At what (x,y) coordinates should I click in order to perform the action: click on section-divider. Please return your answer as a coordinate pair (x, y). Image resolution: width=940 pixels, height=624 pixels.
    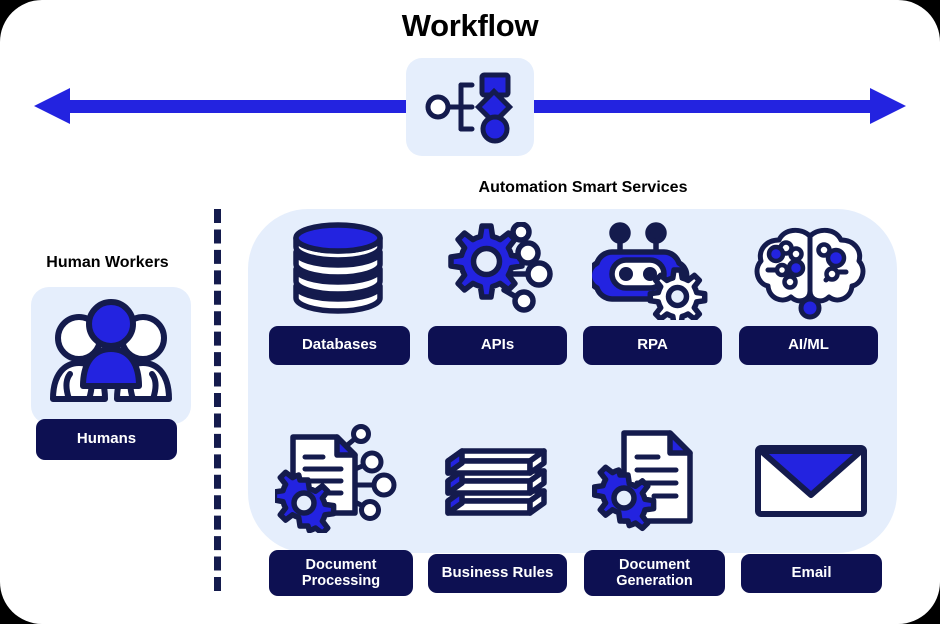
    Looking at the image, I should click on (217, 400).